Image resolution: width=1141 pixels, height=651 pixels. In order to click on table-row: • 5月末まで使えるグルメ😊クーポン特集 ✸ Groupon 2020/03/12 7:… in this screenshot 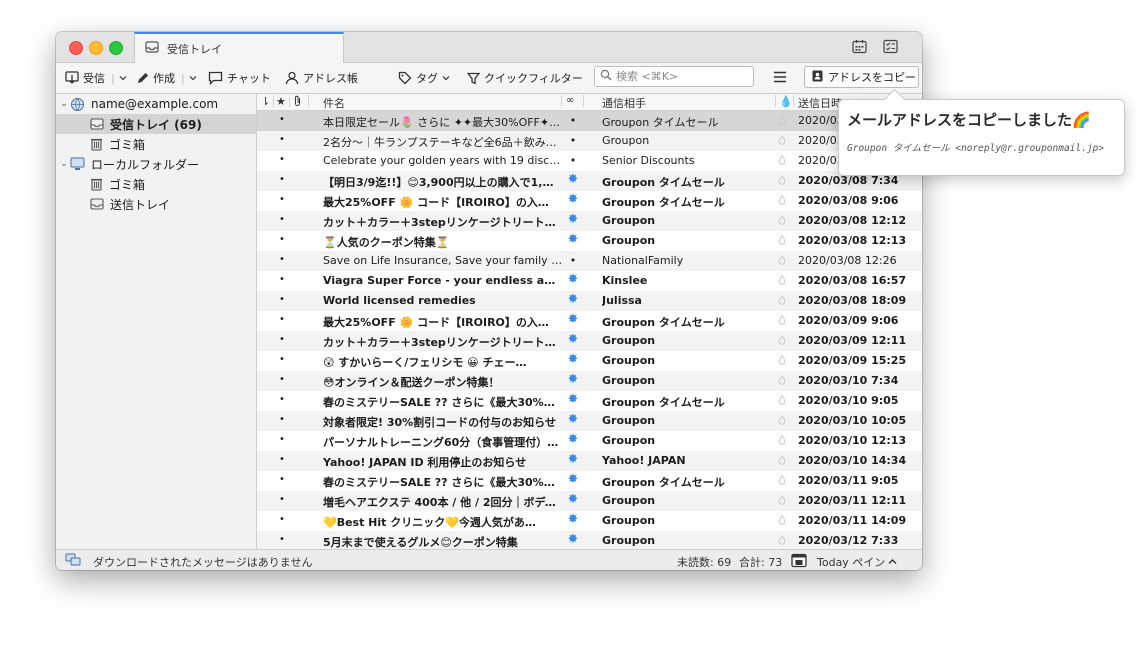, I will do `click(589, 540)`.